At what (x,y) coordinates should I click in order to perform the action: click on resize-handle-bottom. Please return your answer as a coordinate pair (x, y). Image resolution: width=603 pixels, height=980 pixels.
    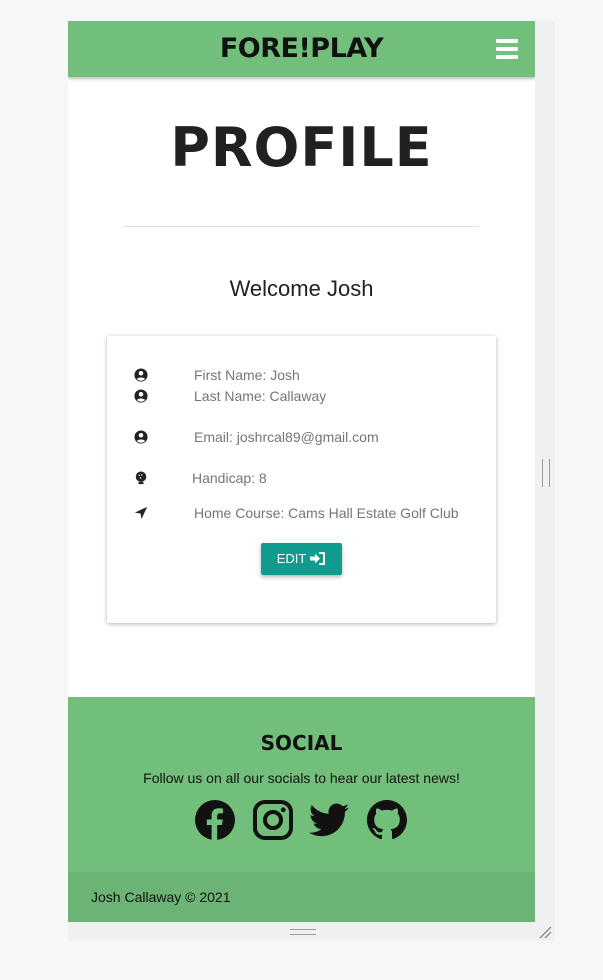
    Looking at the image, I should click on (303, 932).